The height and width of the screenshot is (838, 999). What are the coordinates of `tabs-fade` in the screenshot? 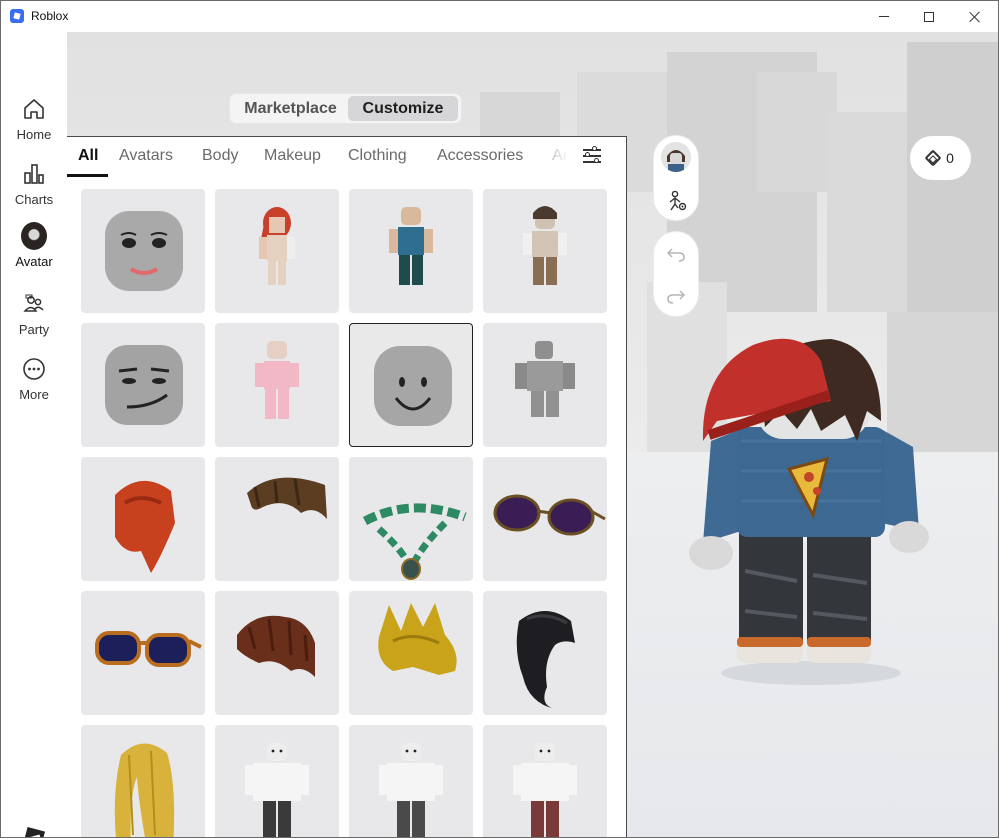 It's located at (553, 157).